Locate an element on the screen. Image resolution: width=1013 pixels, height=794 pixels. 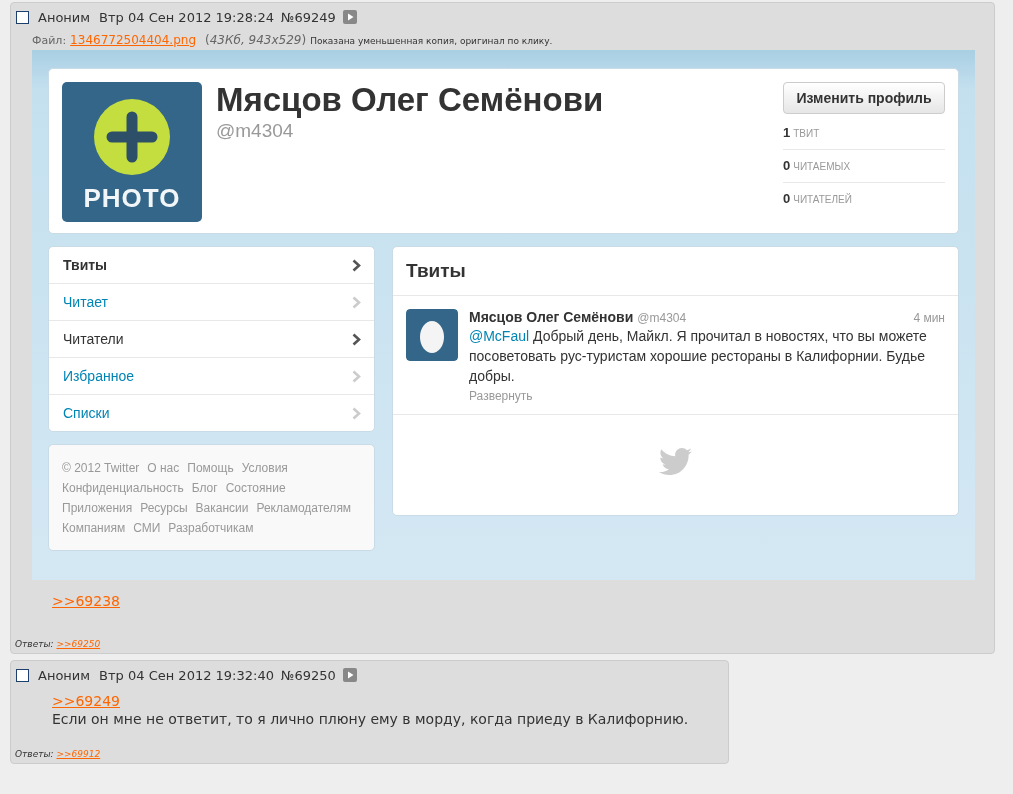
tweet-time: 4 мин is located at coordinates (929, 318).